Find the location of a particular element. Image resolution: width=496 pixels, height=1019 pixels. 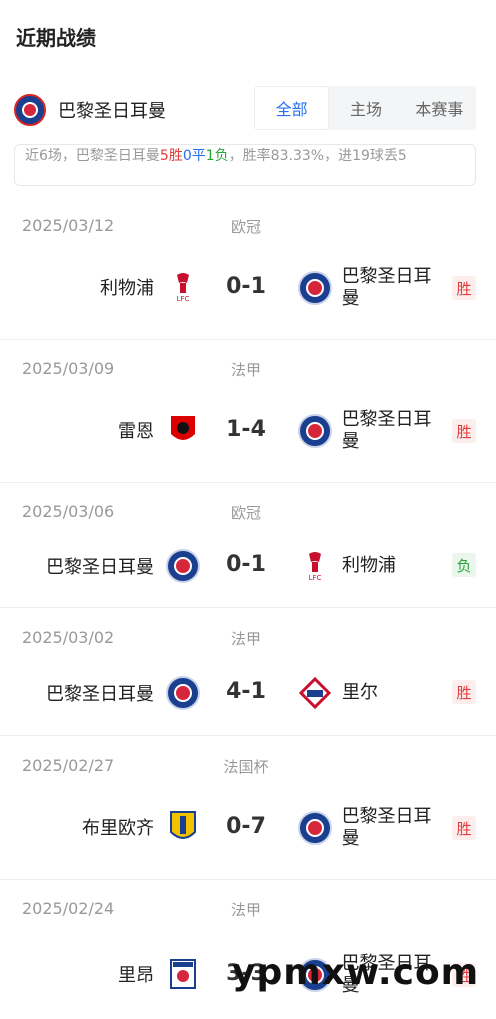

filter-tabs: 全部 主场 本赛事 is located at coordinates (365, 108).